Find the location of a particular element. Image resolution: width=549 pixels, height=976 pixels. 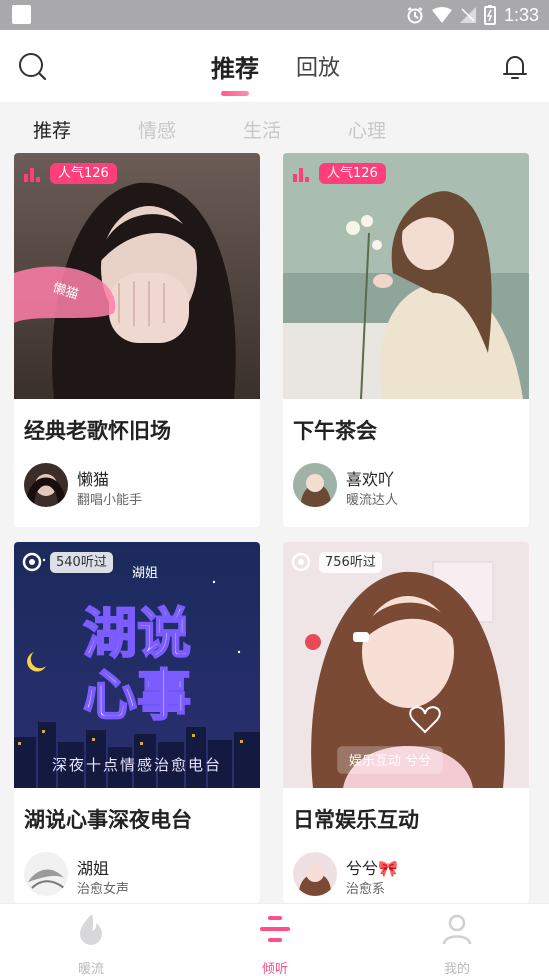

status-bar: 1:33 is located at coordinates (274, 15).